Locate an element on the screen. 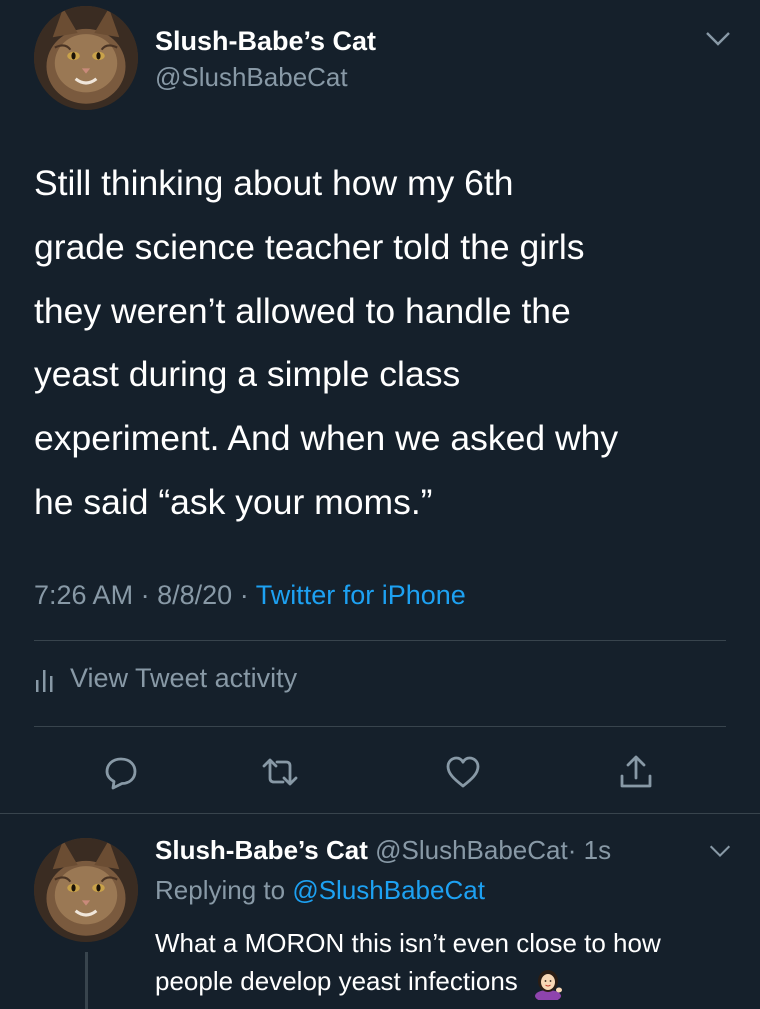 The height and width of the screenshot is (1009, 760). tweet-meta: 7:26 AM · 8/8/20 · Twitter for iPhone is located at coordinates (250, 595).